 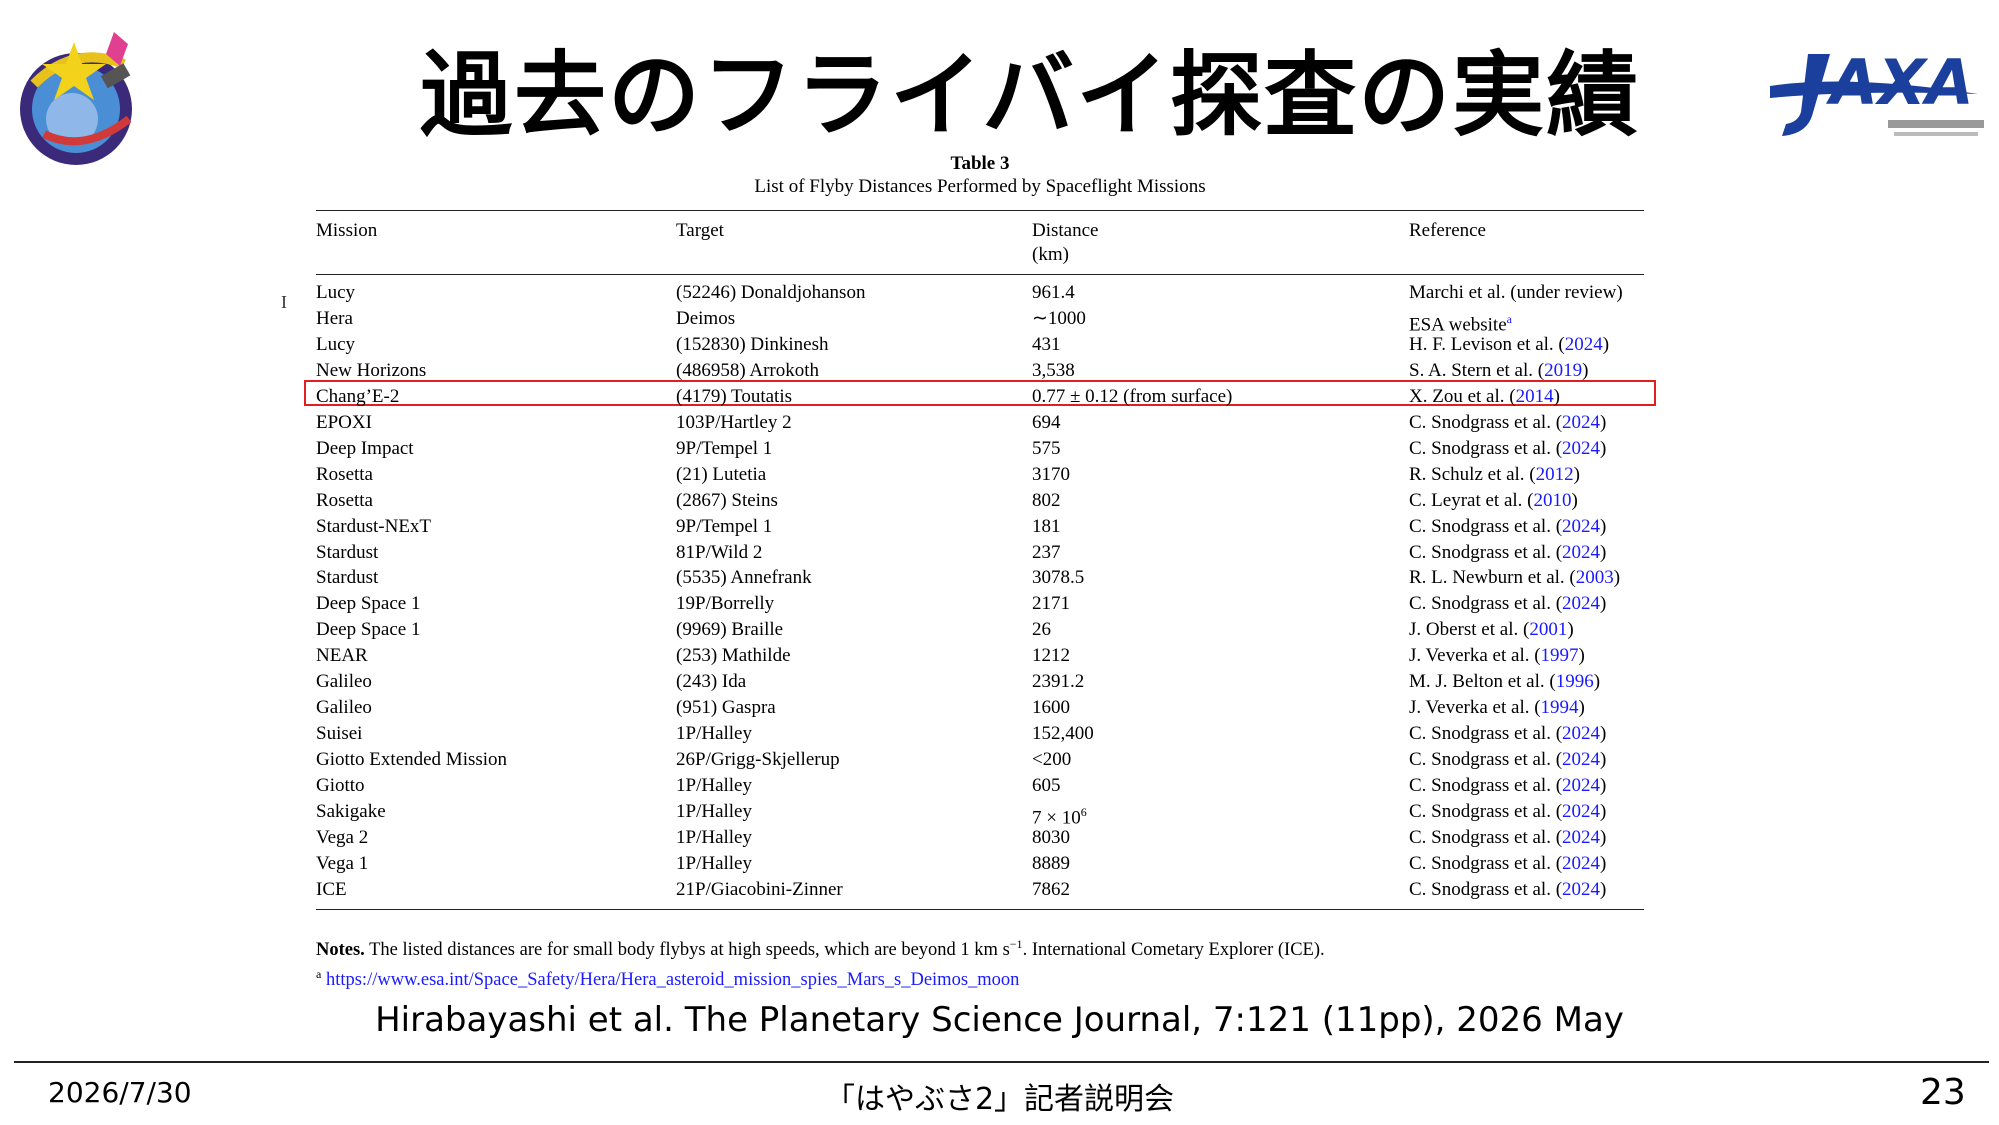 What do you see at coordinates (1058, 681) in the screenshot?
I see `distance-value: 2391.2` at bounding box center [1058, 681].